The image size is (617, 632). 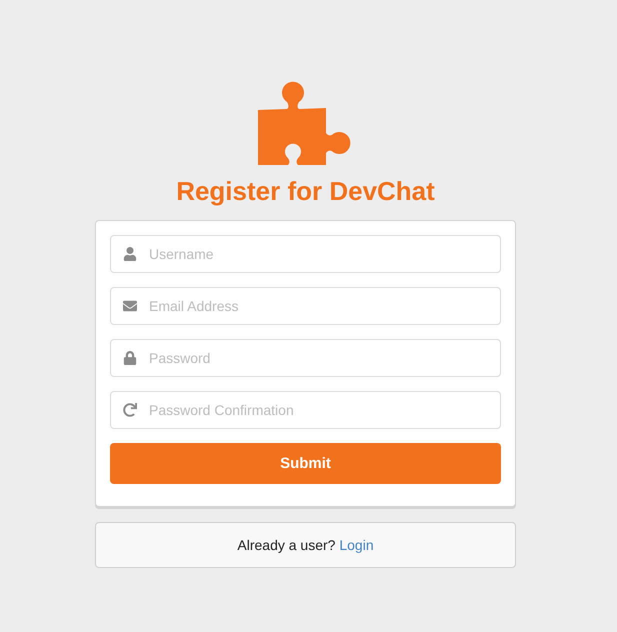 What do you see at coordinates (305, 254) in the screenshot?
I see `input-field: Username` at bounding box center [305, 254].